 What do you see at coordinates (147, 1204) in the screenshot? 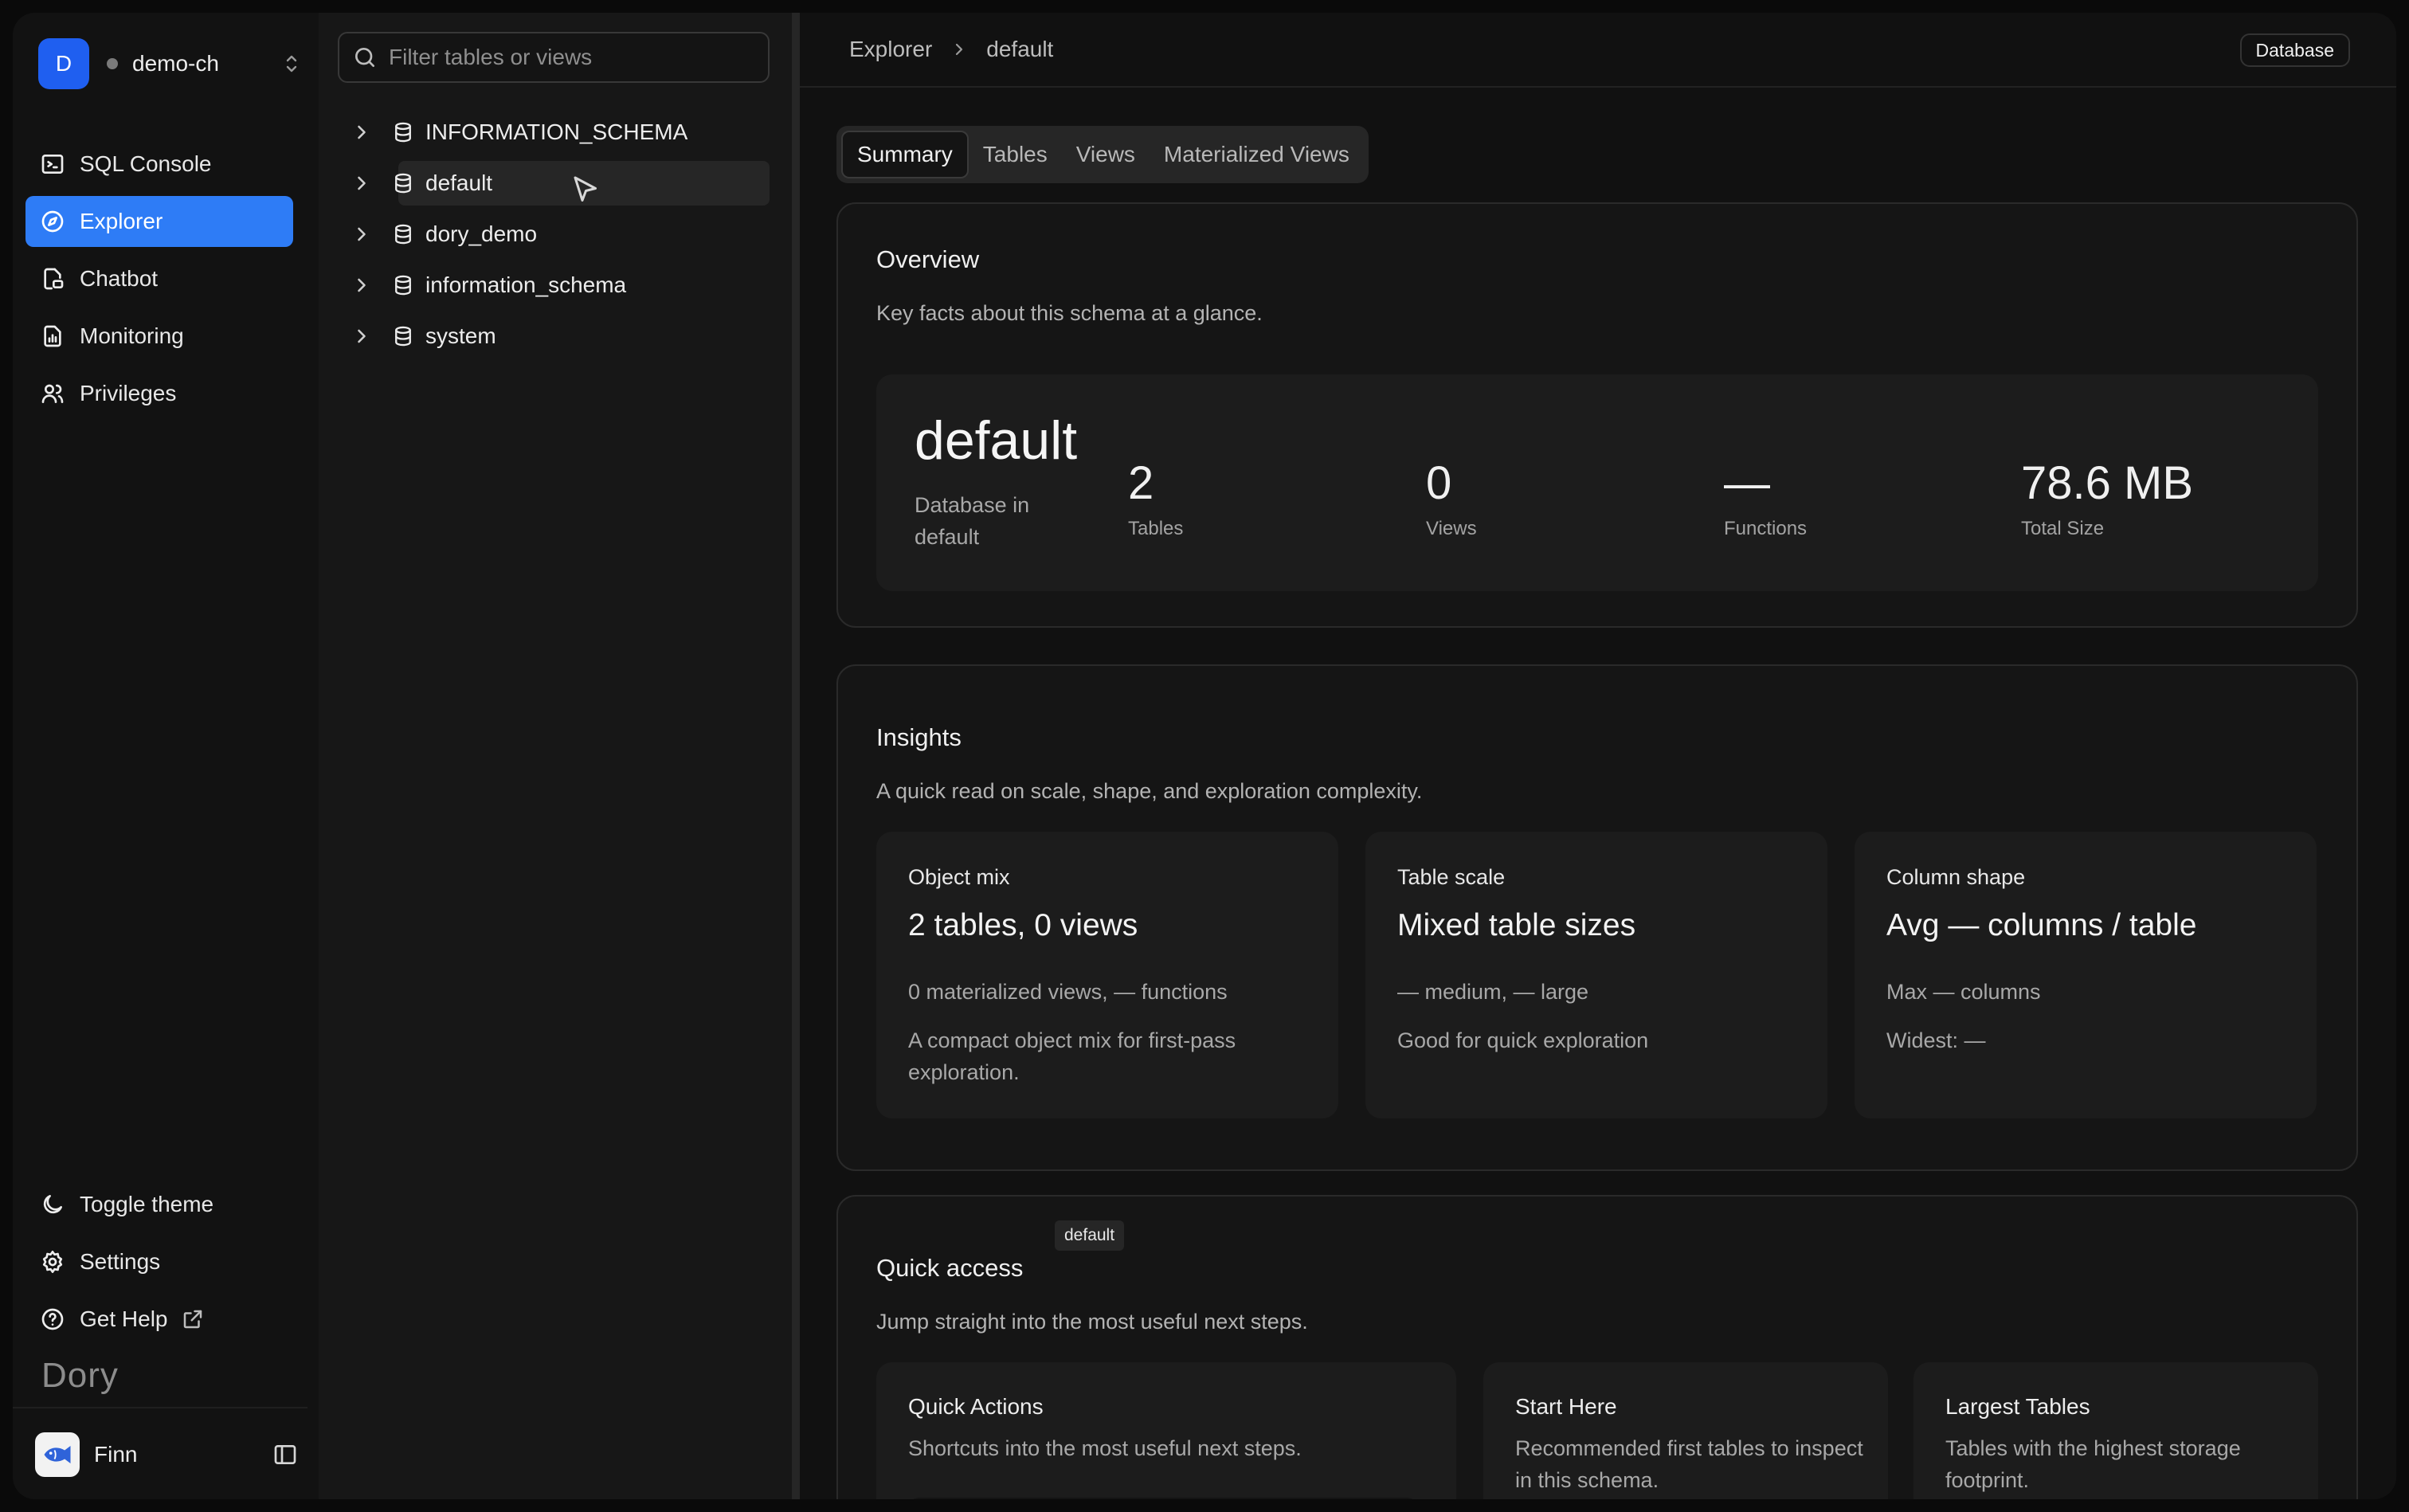
I see `nav-item-label: Toggle theme` at bounding box center [147, 1204].